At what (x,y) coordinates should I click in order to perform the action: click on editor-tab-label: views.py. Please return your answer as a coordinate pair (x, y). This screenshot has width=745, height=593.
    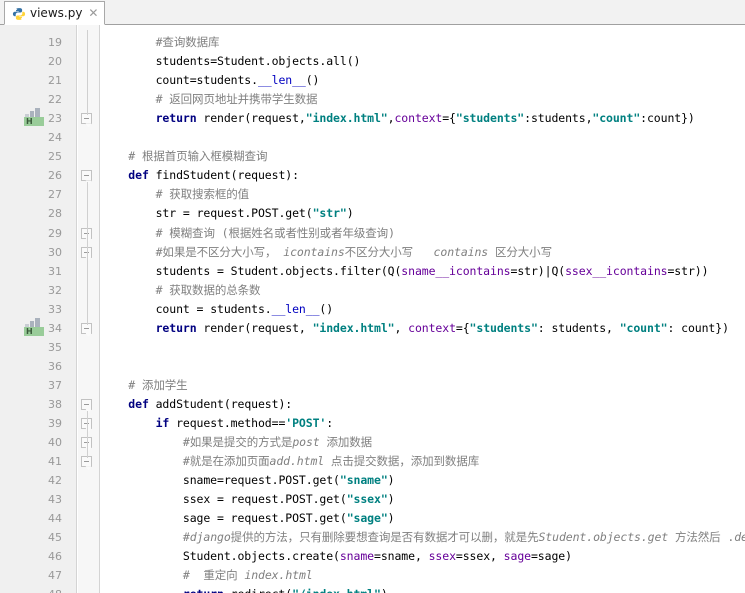
    Looking at the image, I should click on (56, 13).